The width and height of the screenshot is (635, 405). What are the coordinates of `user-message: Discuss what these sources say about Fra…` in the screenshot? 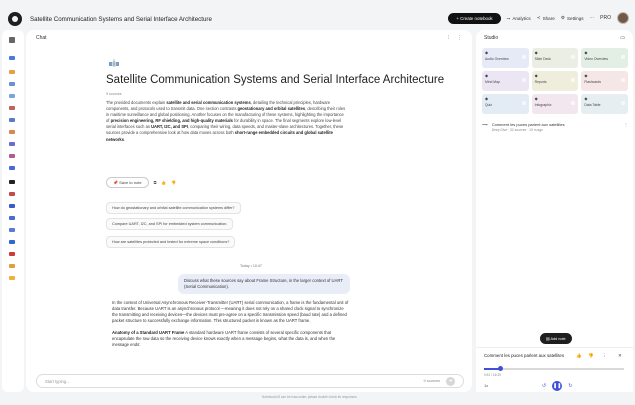 It's located at (264, 284).